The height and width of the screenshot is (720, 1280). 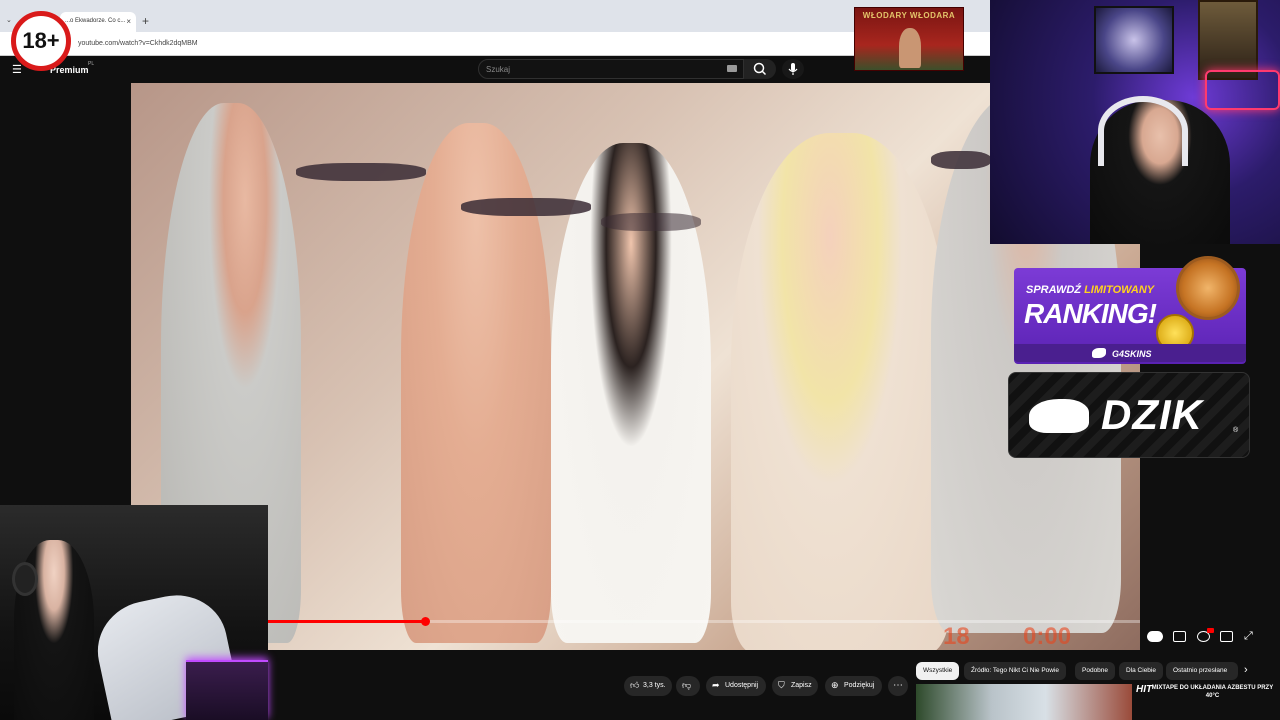 What do you see at coordinates (41, 41) in the screenshot?
I see `age-restriction-badge: 18+` at bounding box center [41, 41].